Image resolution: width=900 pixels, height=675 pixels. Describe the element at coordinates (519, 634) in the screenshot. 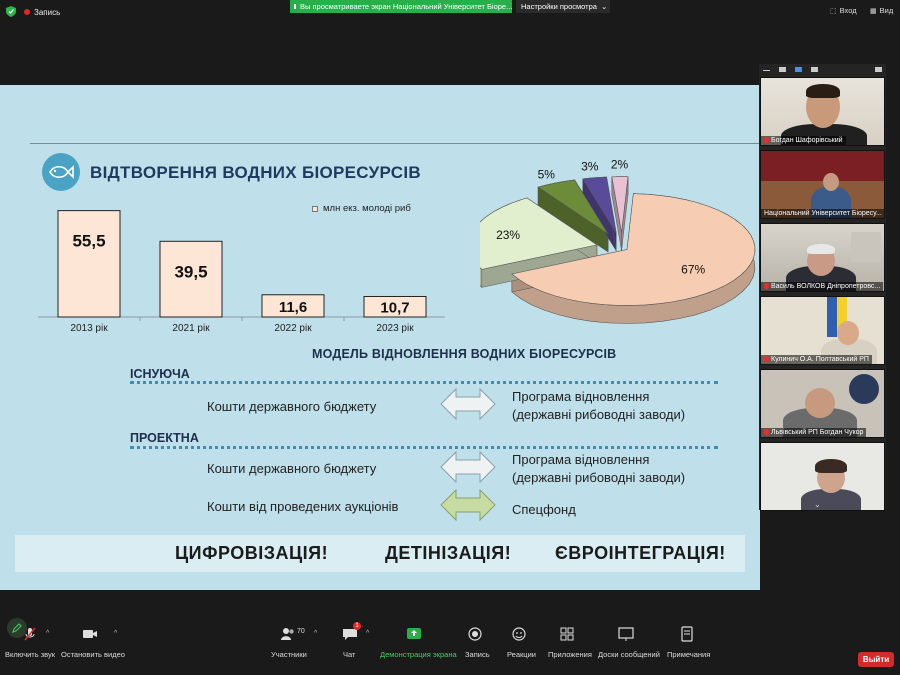

I see `reactions-icon` at that location.